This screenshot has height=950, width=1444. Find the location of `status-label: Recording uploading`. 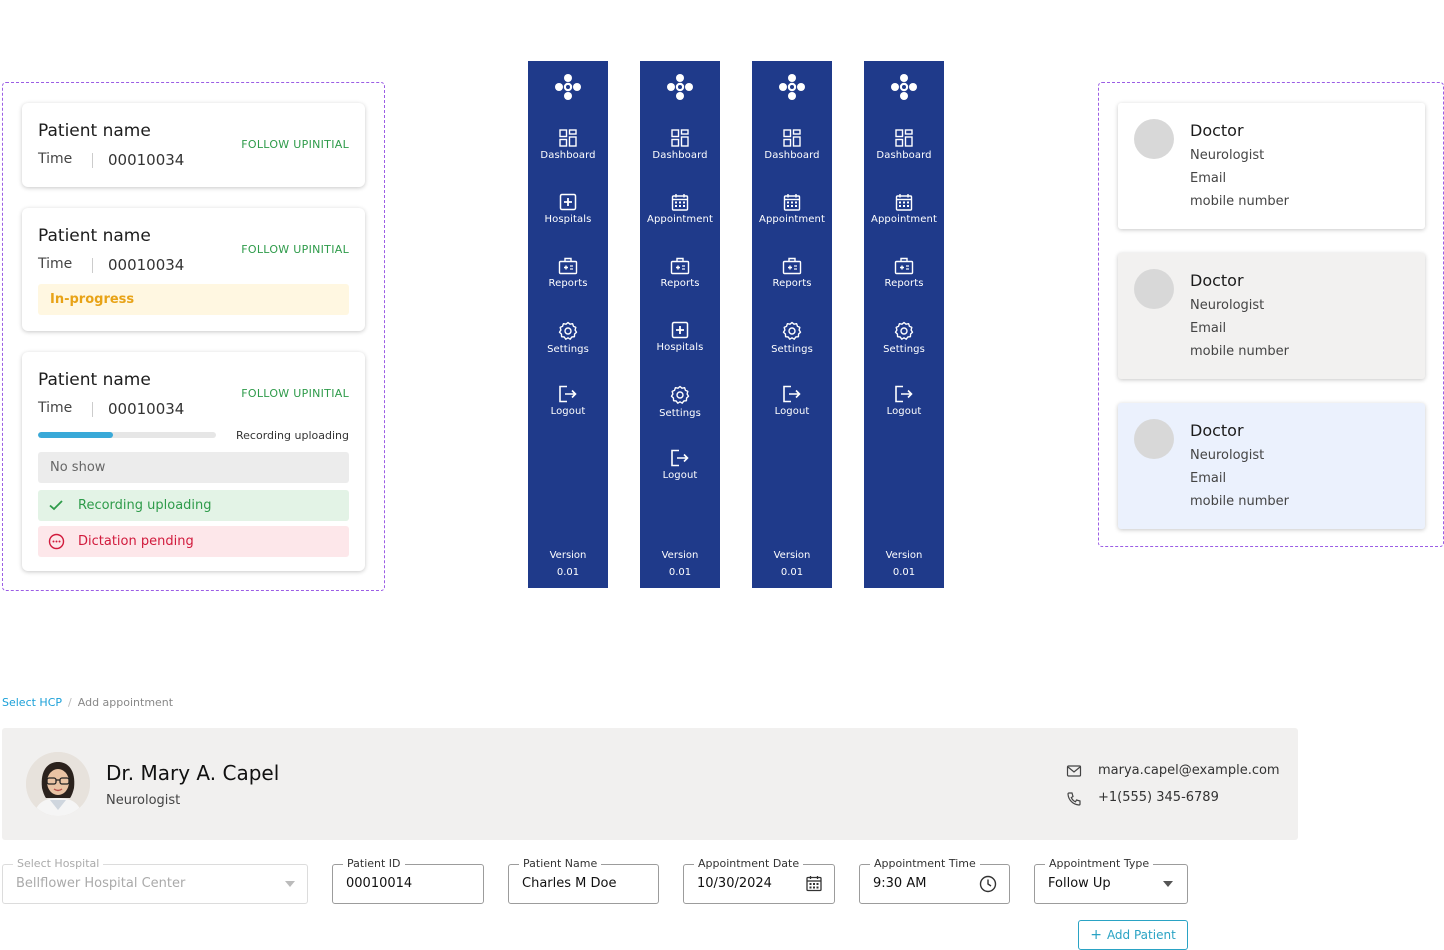

status-label: Recording uploading is located at coordinates (145, 505).